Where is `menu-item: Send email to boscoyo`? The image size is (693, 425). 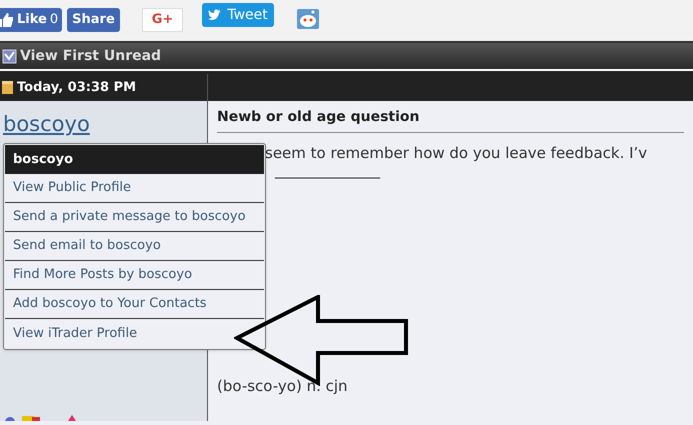 menu-item: Send email to boscoyo is located at coordinates (134, 246).